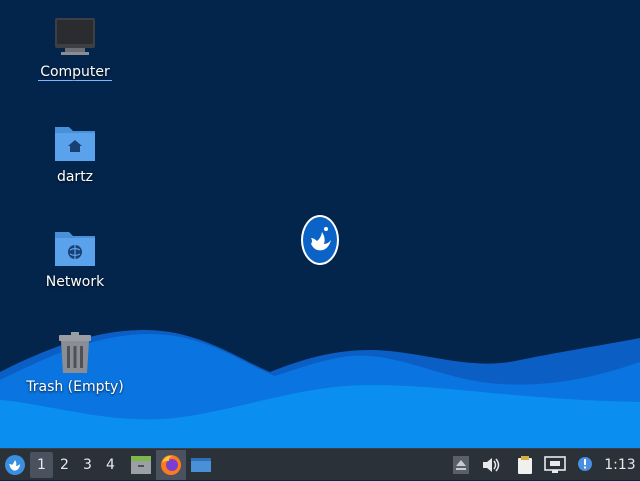 The height and width of the screenshot is (481, 640). I want to click on workspace-3: 3, so click(87, 465).